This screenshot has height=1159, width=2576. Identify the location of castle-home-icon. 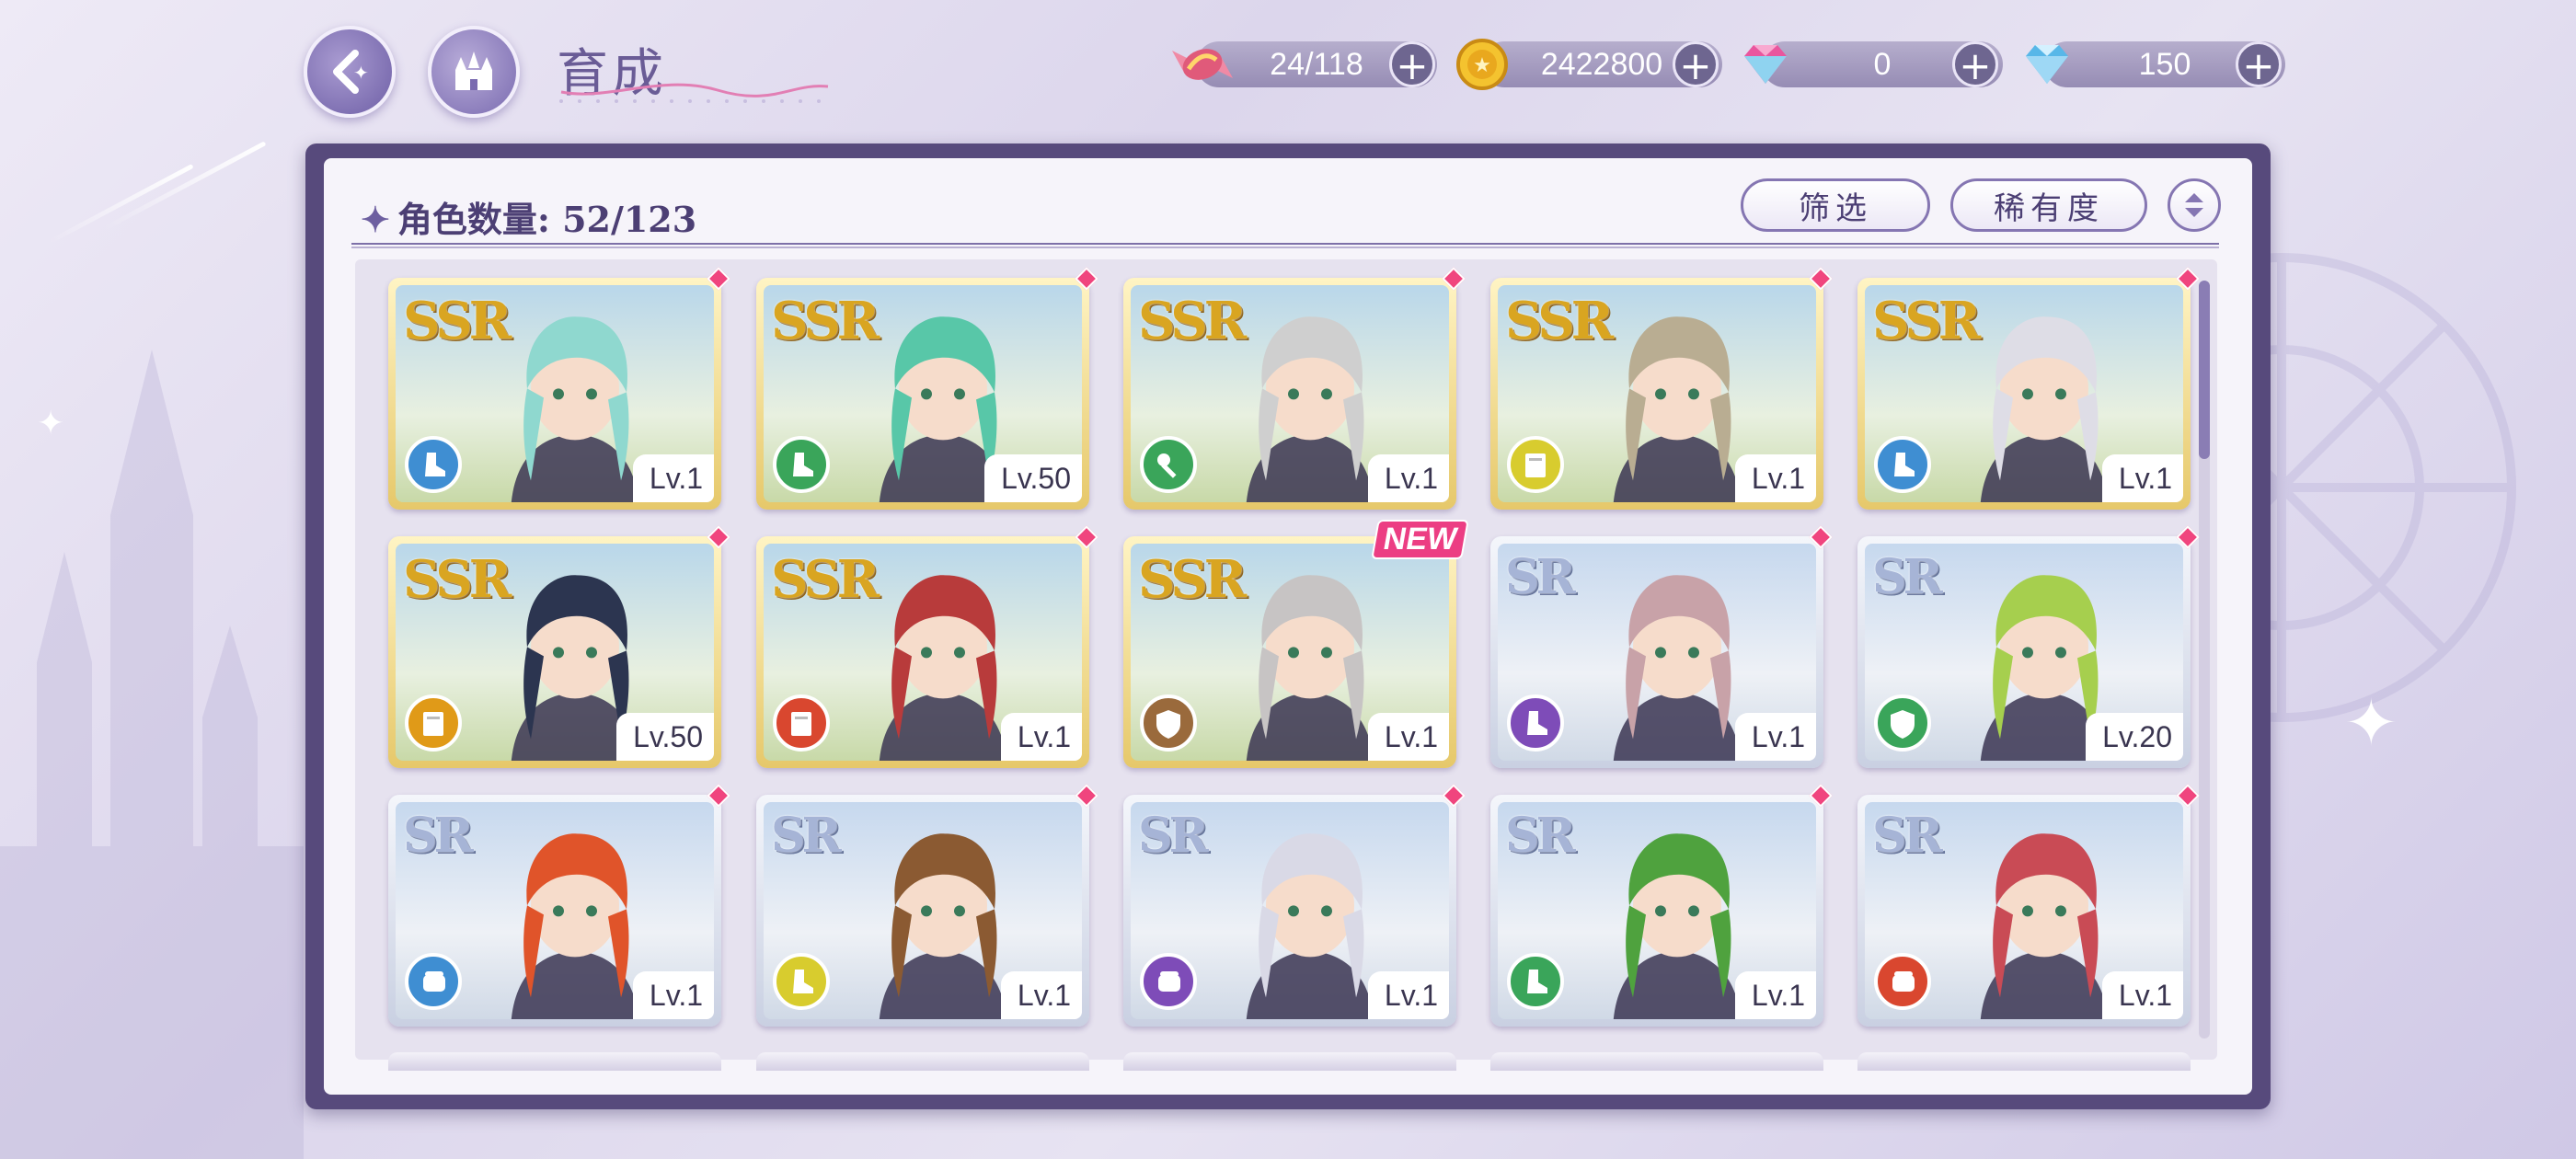
(473, 71).